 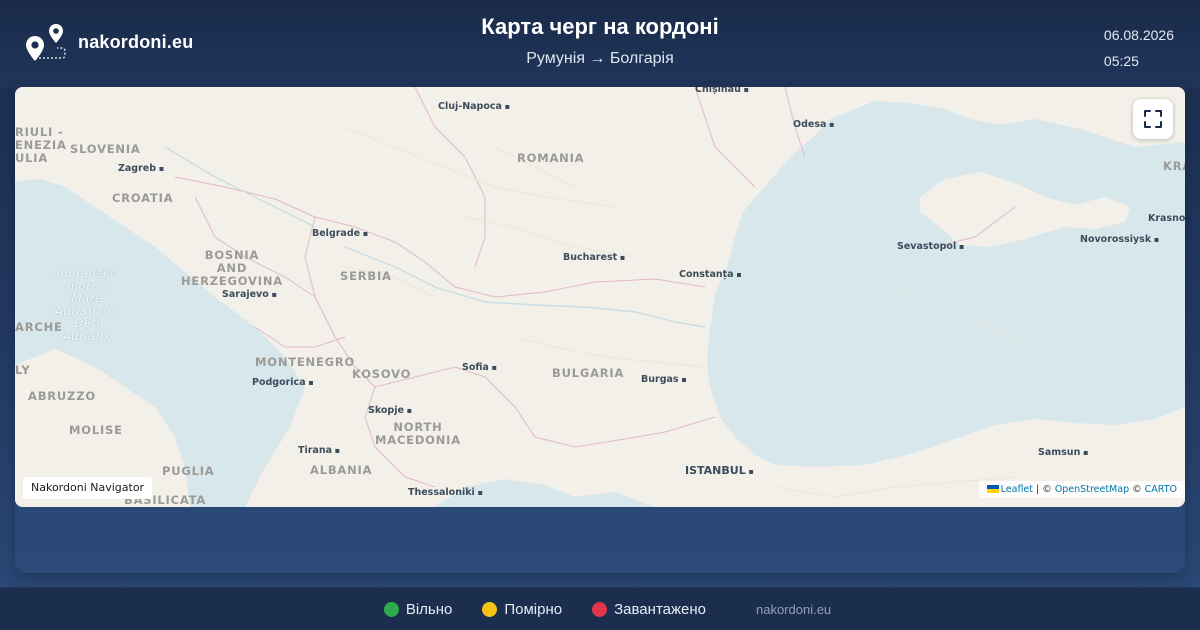 What do you see at coordinates (96, 430) in the screenshot?
I see `label-molise: MOLISE` at bounding box center [96, 430].